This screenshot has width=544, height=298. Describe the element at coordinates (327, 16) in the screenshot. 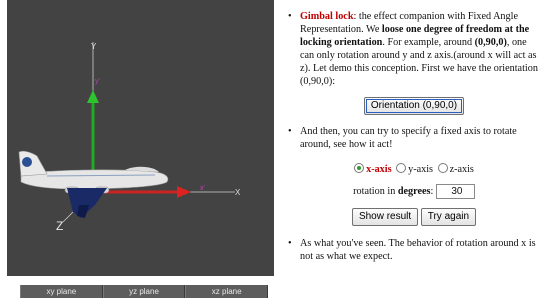

I see `gimbal-lock-term: Gimbal lock` at that location.